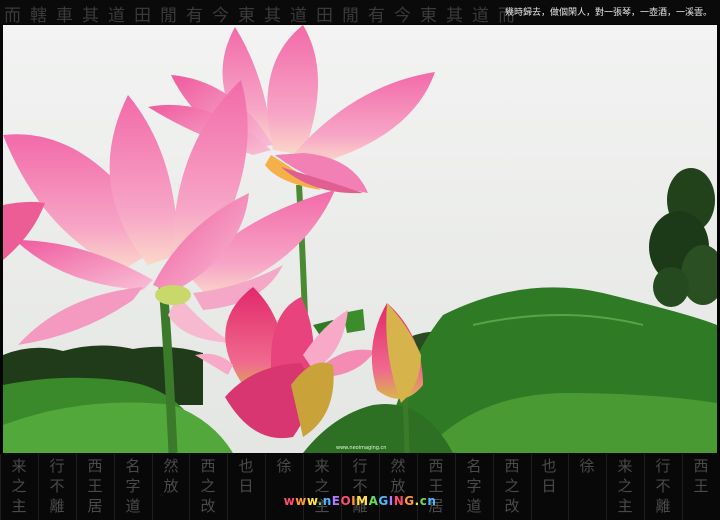  What do you see at coordinates (399, 501) in the screenshot?
I see `watermark-letter: N` at bounding box center [399, 501].